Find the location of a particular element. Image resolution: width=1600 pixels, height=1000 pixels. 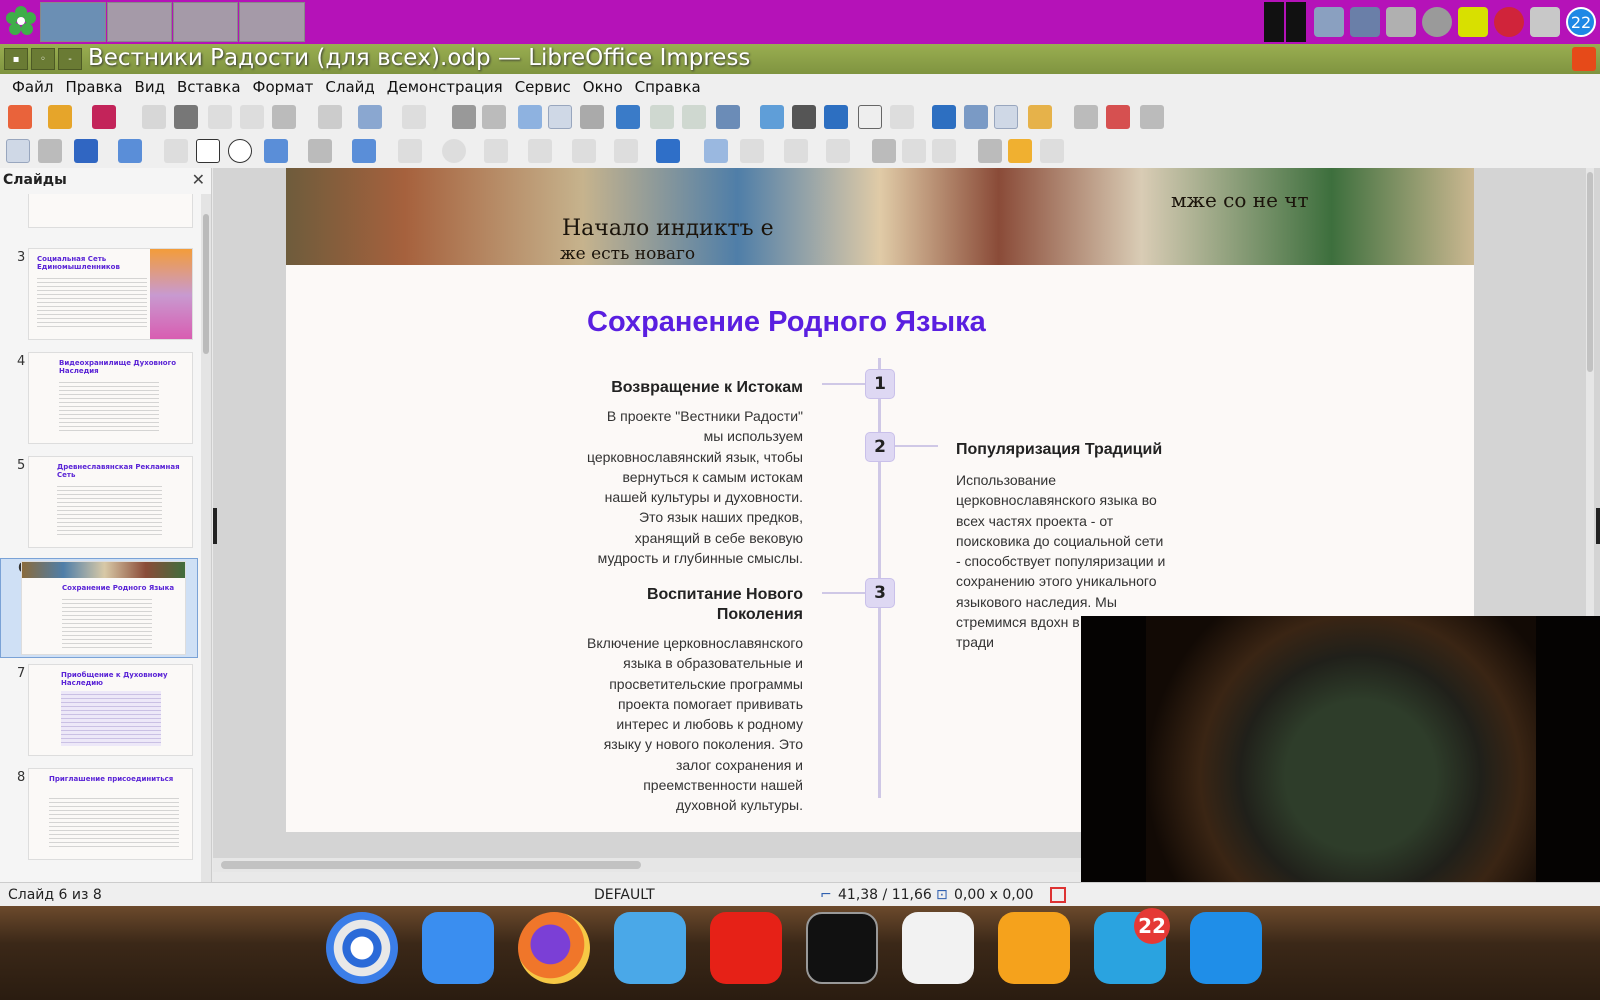

close-icon: ✕ is located at coordinates (198, 179).